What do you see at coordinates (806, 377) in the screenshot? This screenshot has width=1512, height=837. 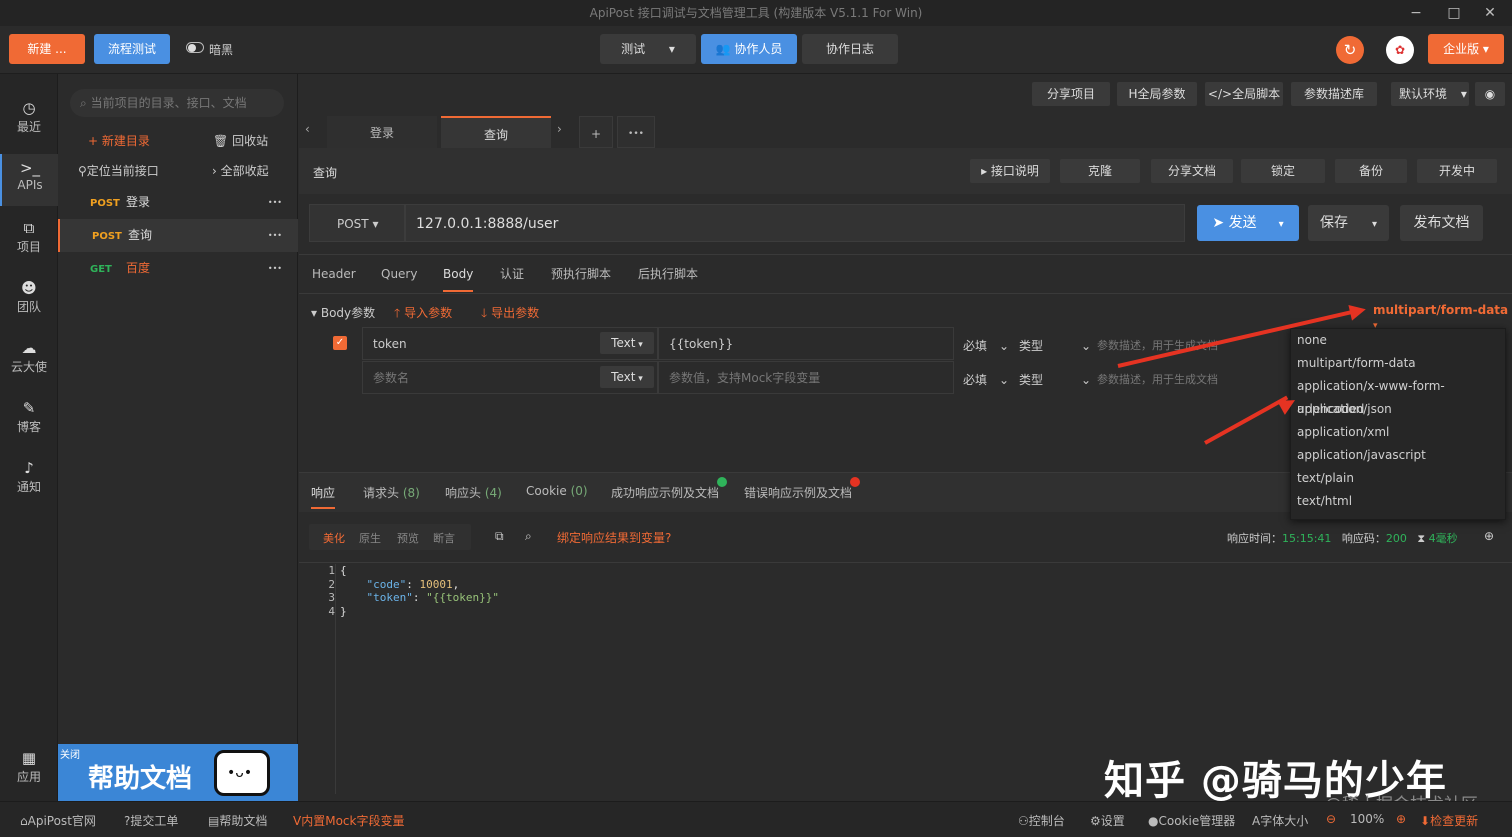 I see `param-value-input: 参数值，支持Mock字段变量` at bounding box center [806, 377].